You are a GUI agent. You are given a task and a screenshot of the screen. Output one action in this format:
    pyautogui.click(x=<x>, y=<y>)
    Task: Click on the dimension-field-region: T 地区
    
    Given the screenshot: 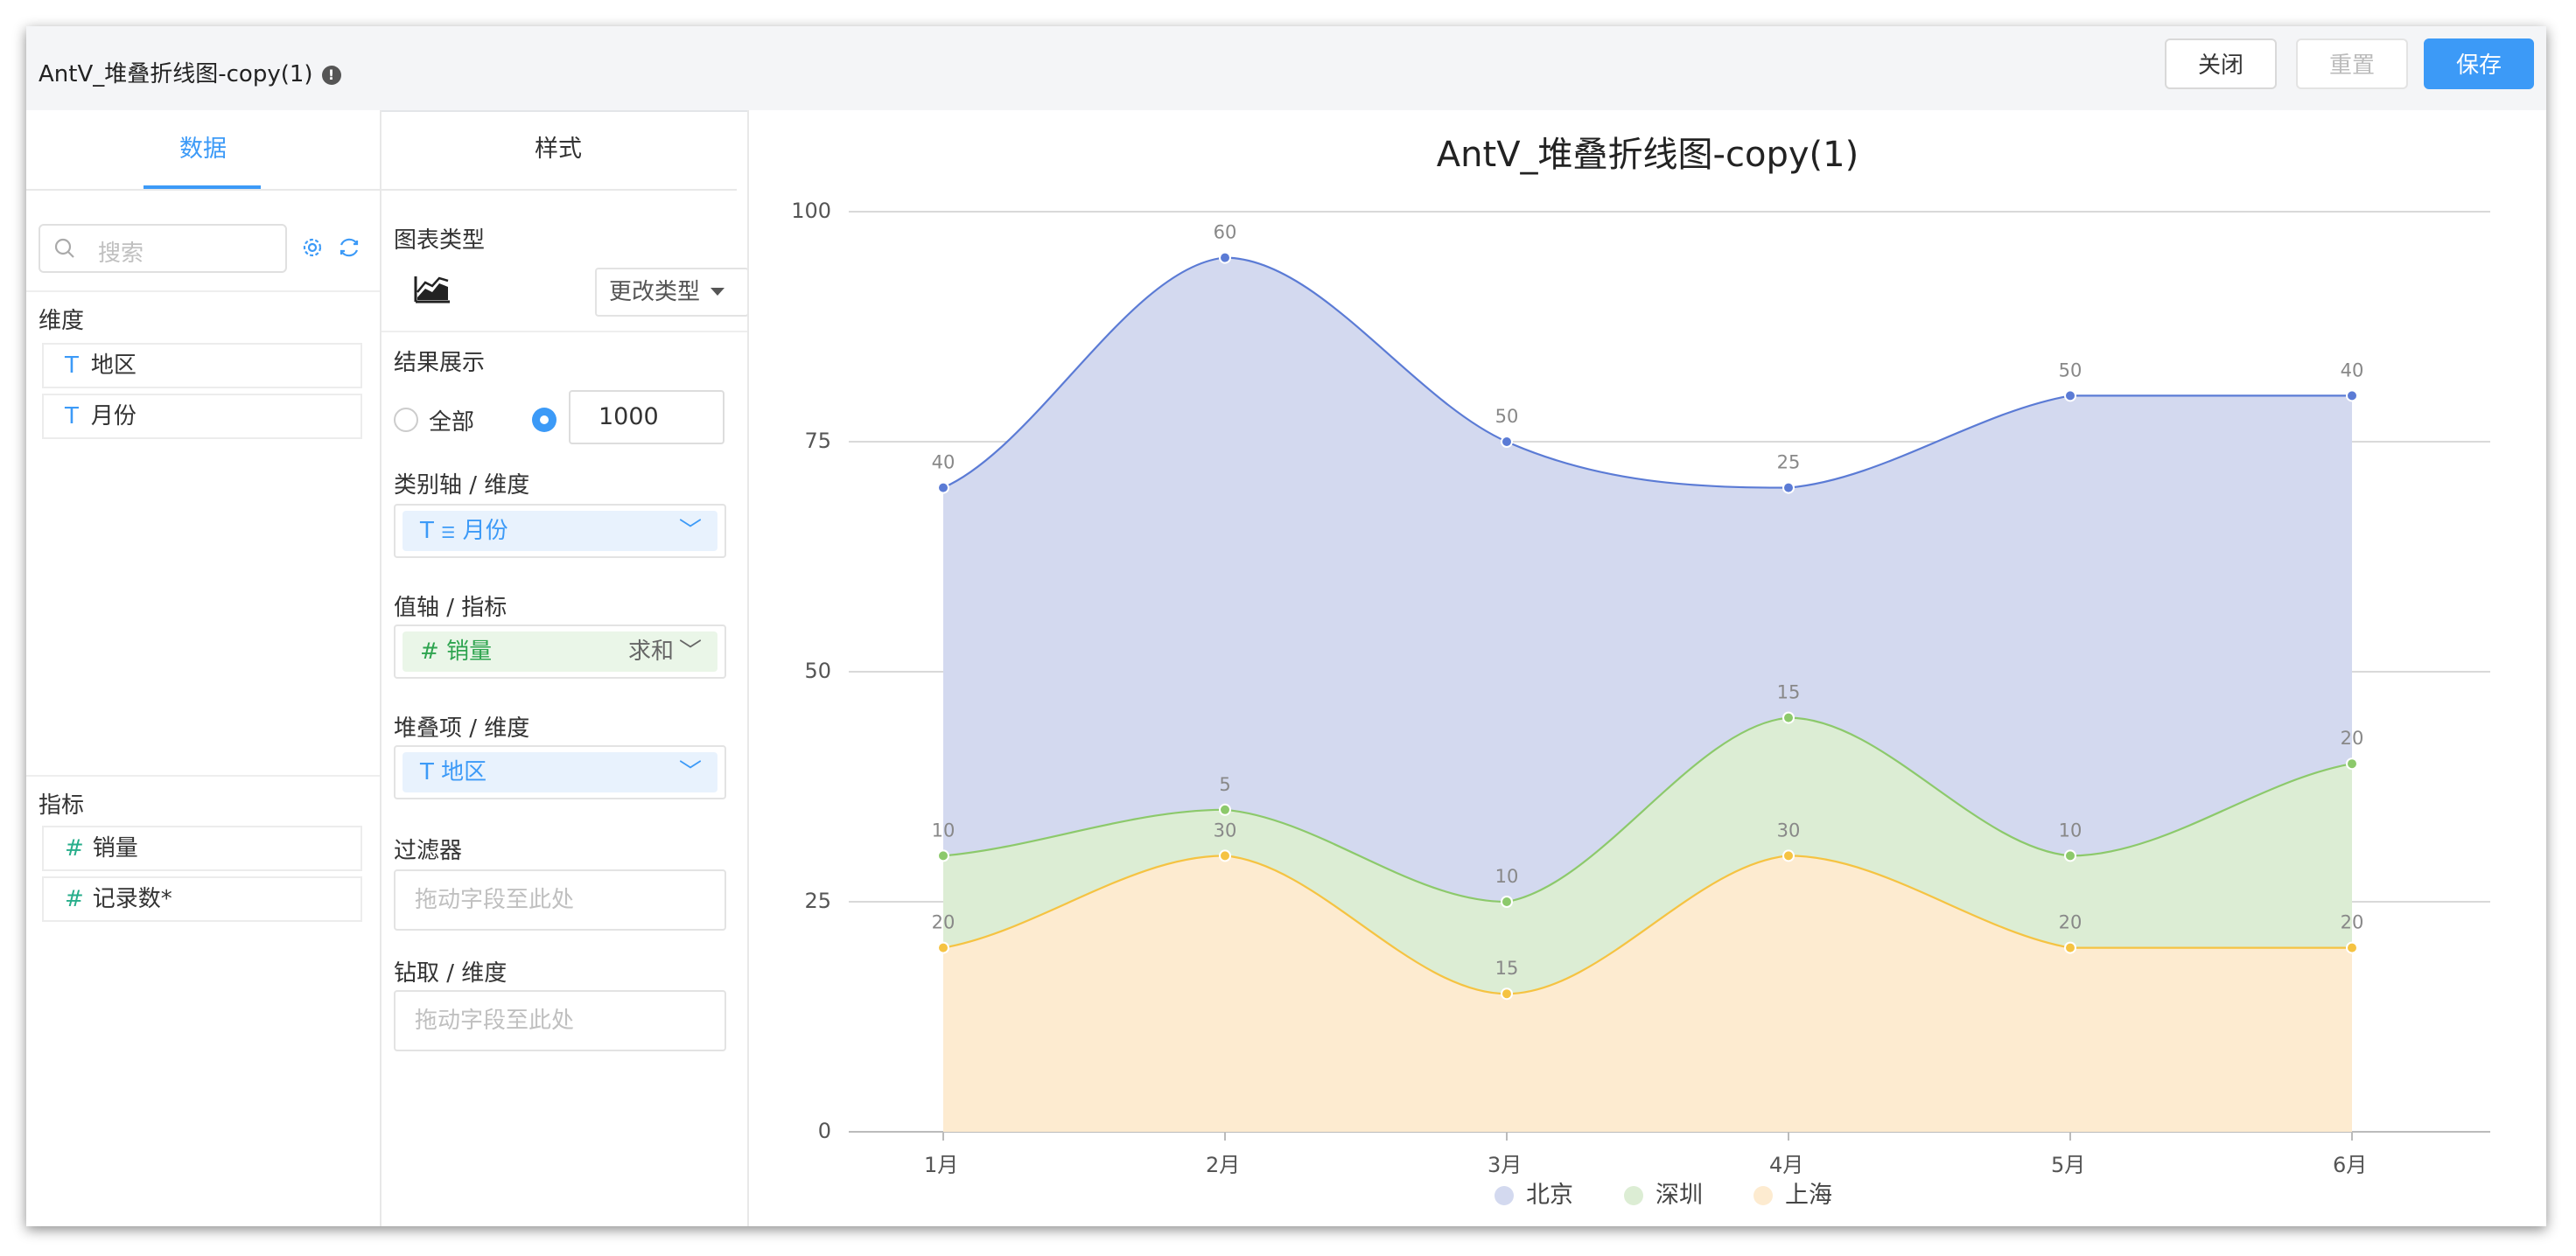 What is the action you would take?
    pyautogui.click(x=202, y=366)
    